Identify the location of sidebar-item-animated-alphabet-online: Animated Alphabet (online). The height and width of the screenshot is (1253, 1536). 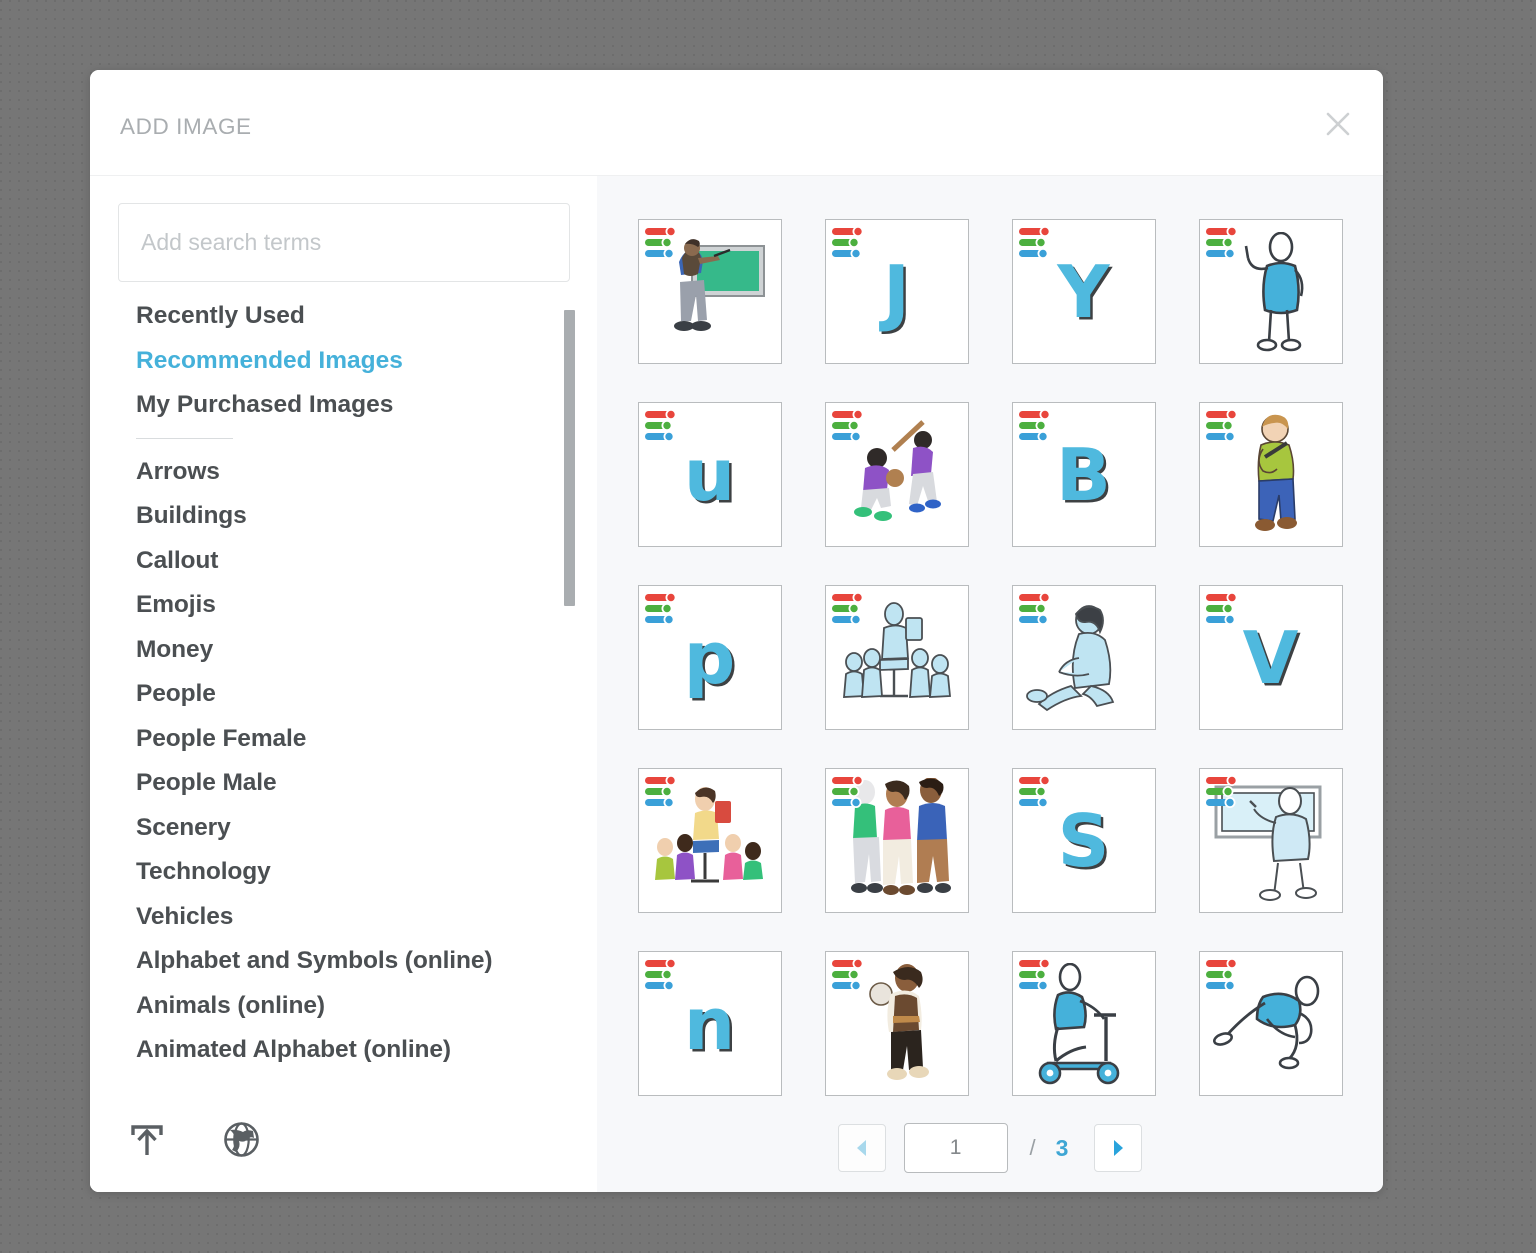
(366, 1050).